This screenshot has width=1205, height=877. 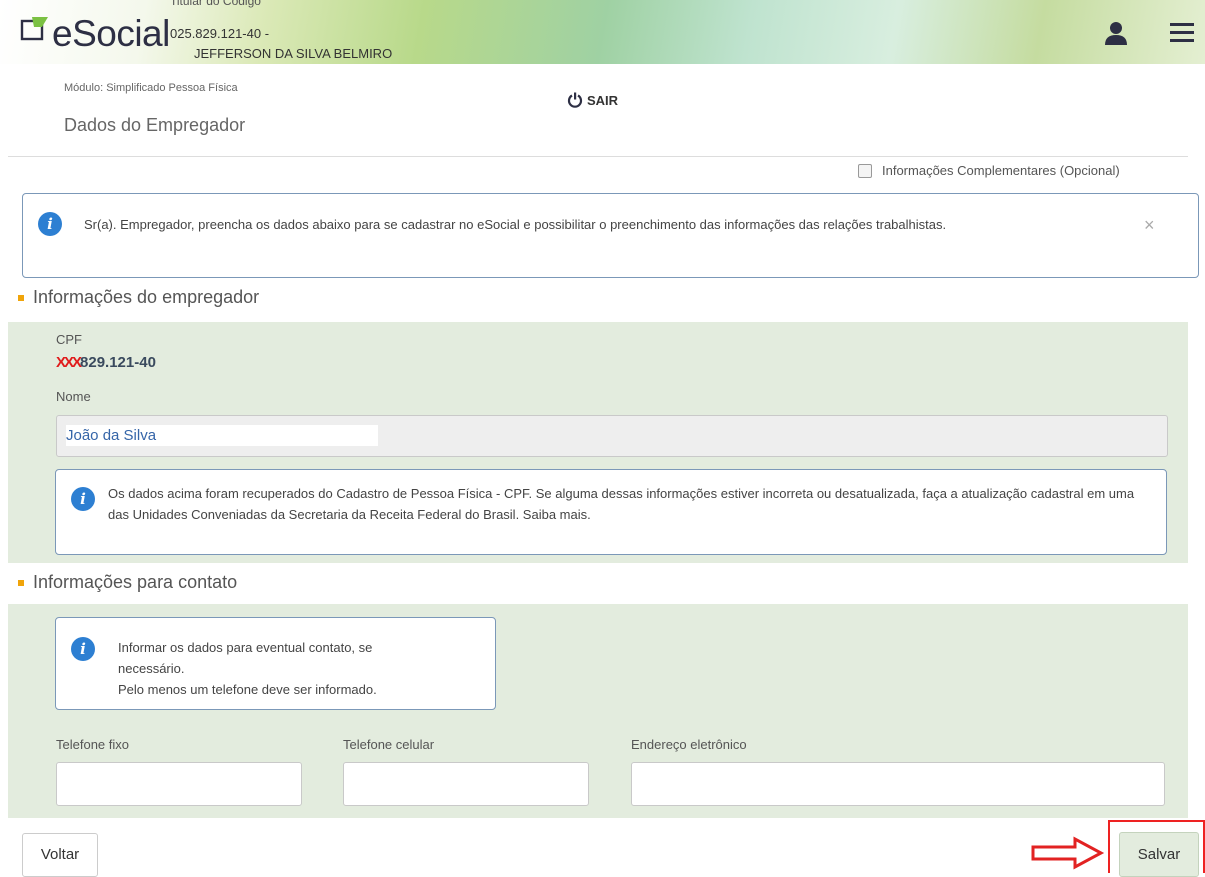 I want to click on nome-value: João da Silva, so click(x=222, y=435).